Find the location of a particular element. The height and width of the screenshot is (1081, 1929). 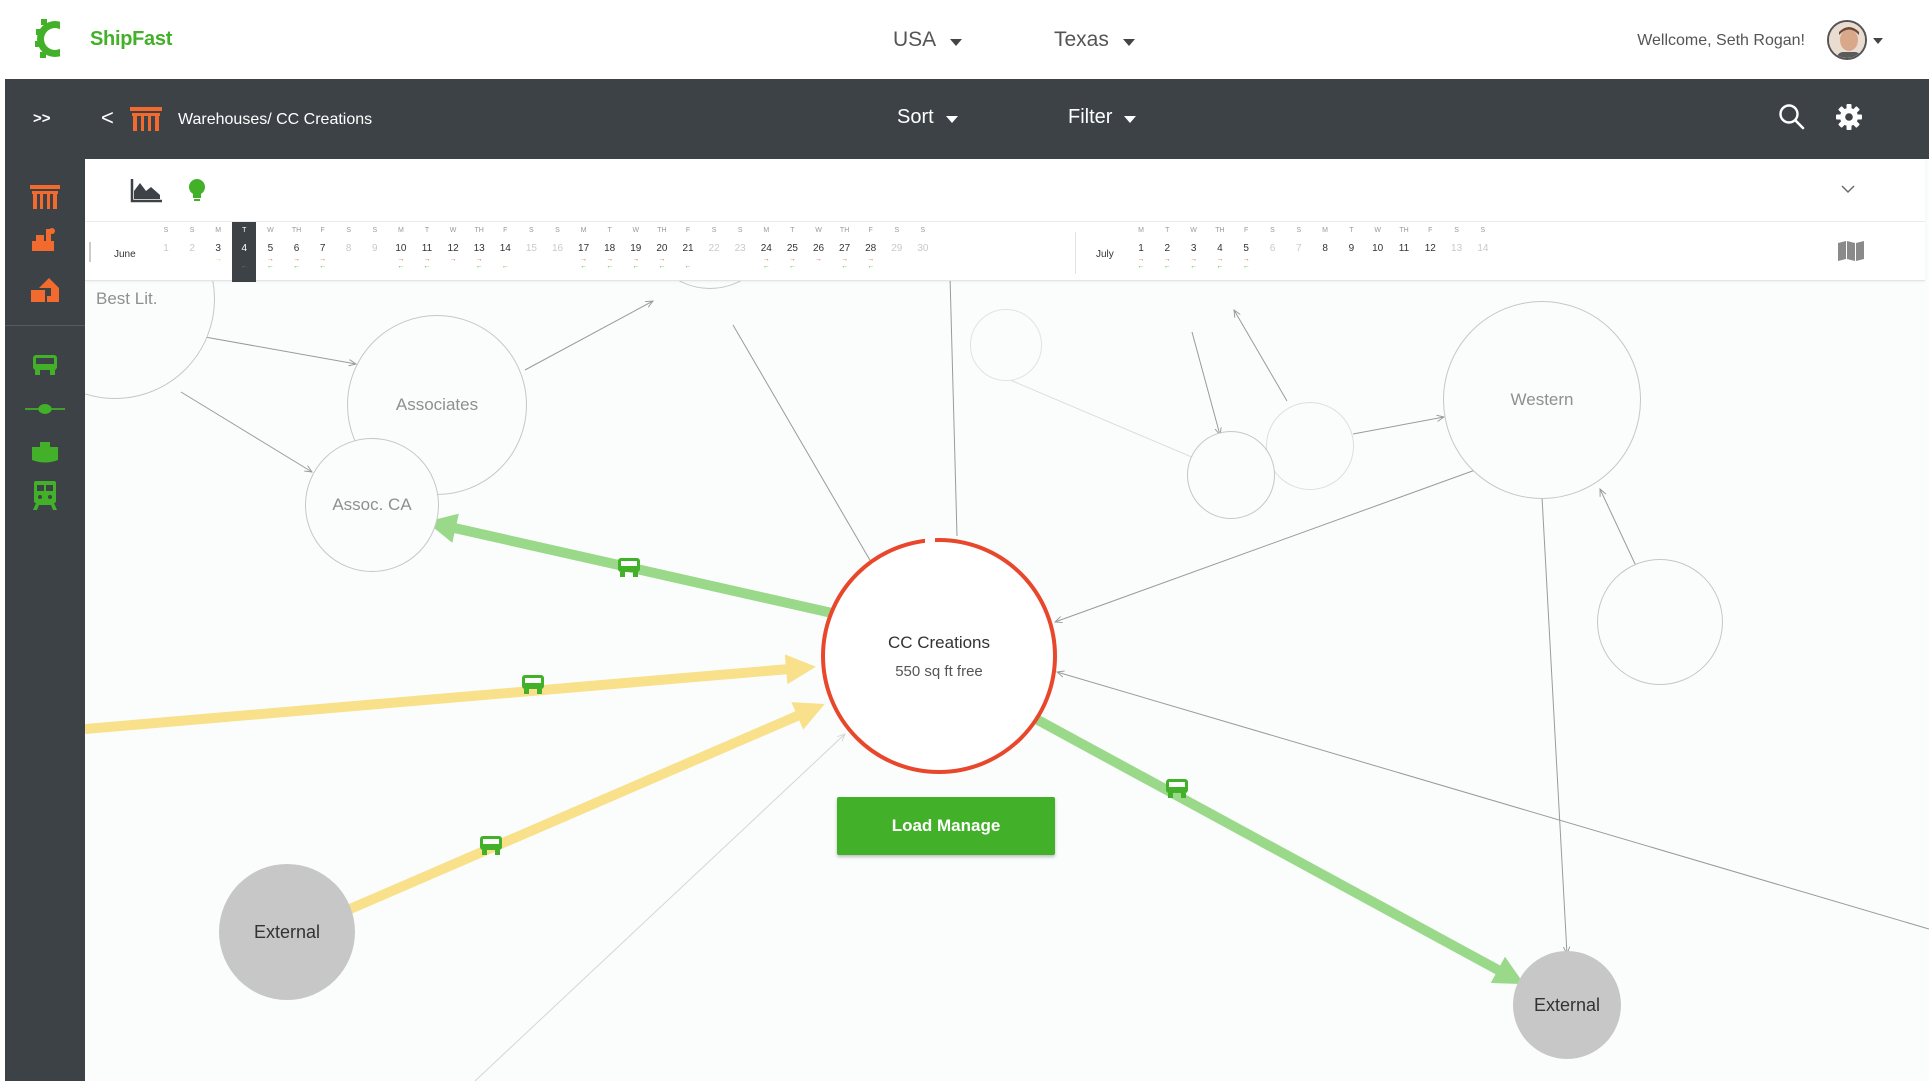

node-cc-creations: CC Creations 550 sq ft free is located at coordinates (939, 656).